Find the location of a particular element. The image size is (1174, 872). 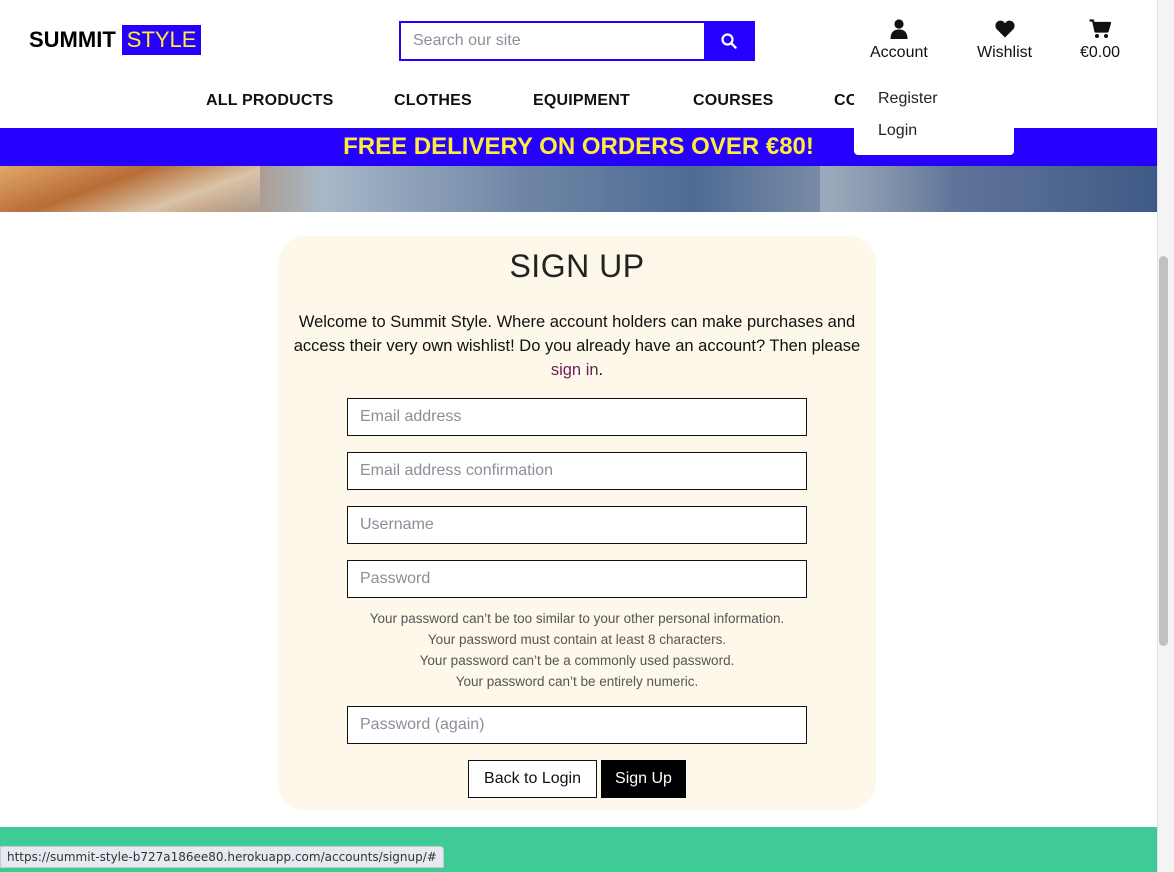

back-to-login-button: Back to Login is located at coordinates (532, 779).